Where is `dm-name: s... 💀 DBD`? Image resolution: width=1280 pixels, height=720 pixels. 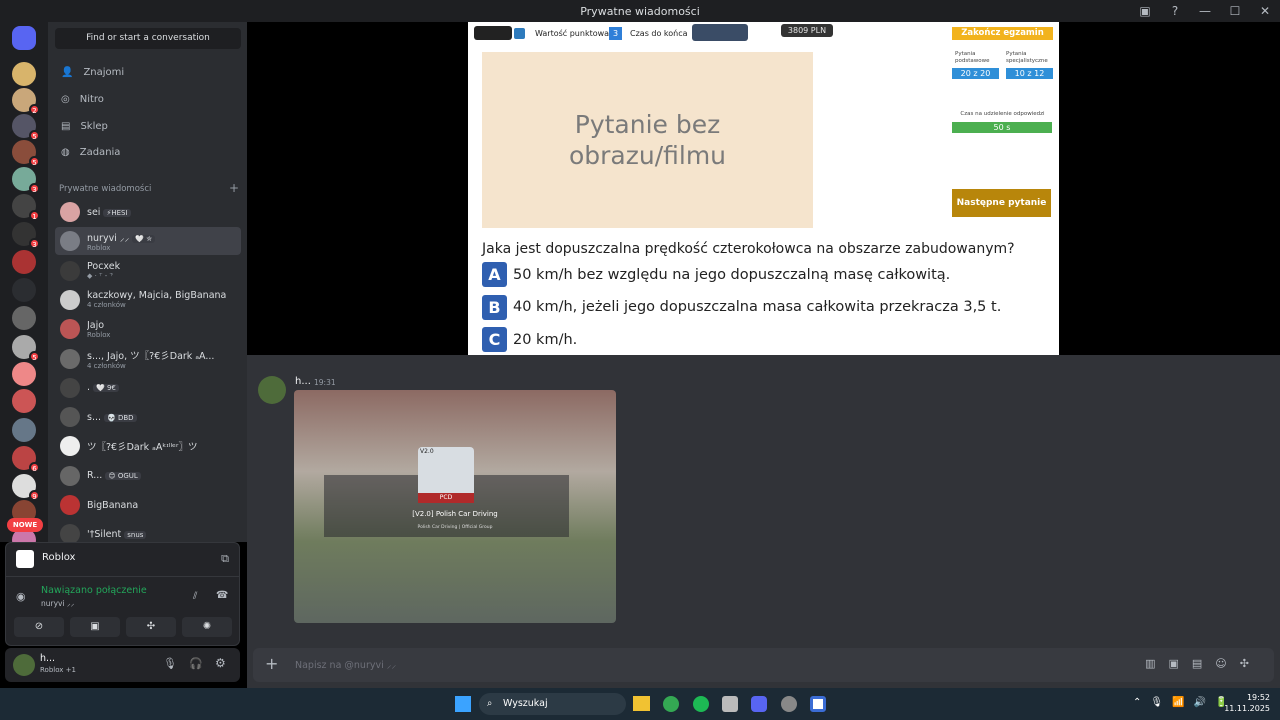 dm-name: s... 💀 DBD is located at coordinates (112, 417).